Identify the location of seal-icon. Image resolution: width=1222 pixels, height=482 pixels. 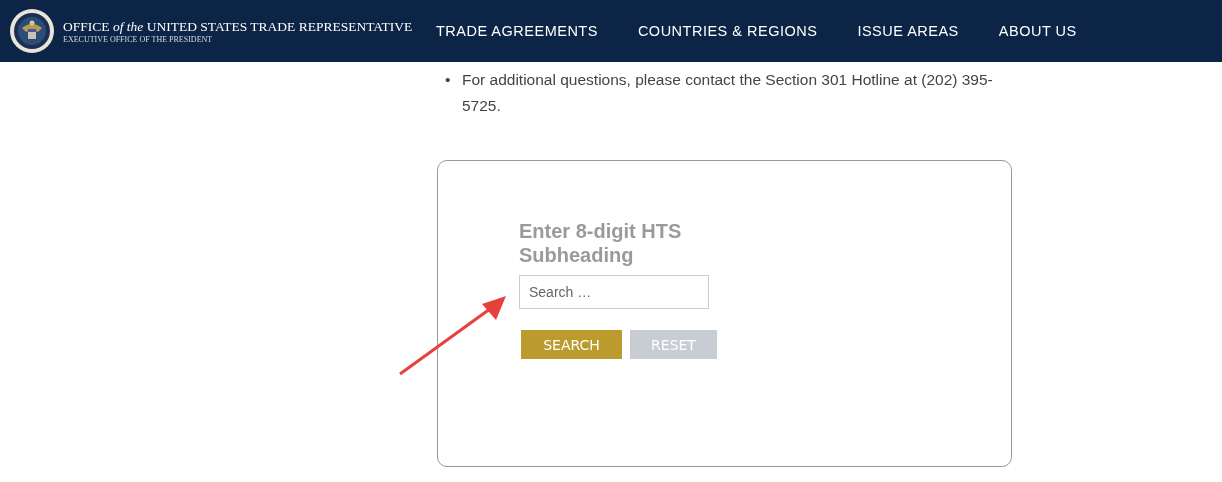
(32, 31).